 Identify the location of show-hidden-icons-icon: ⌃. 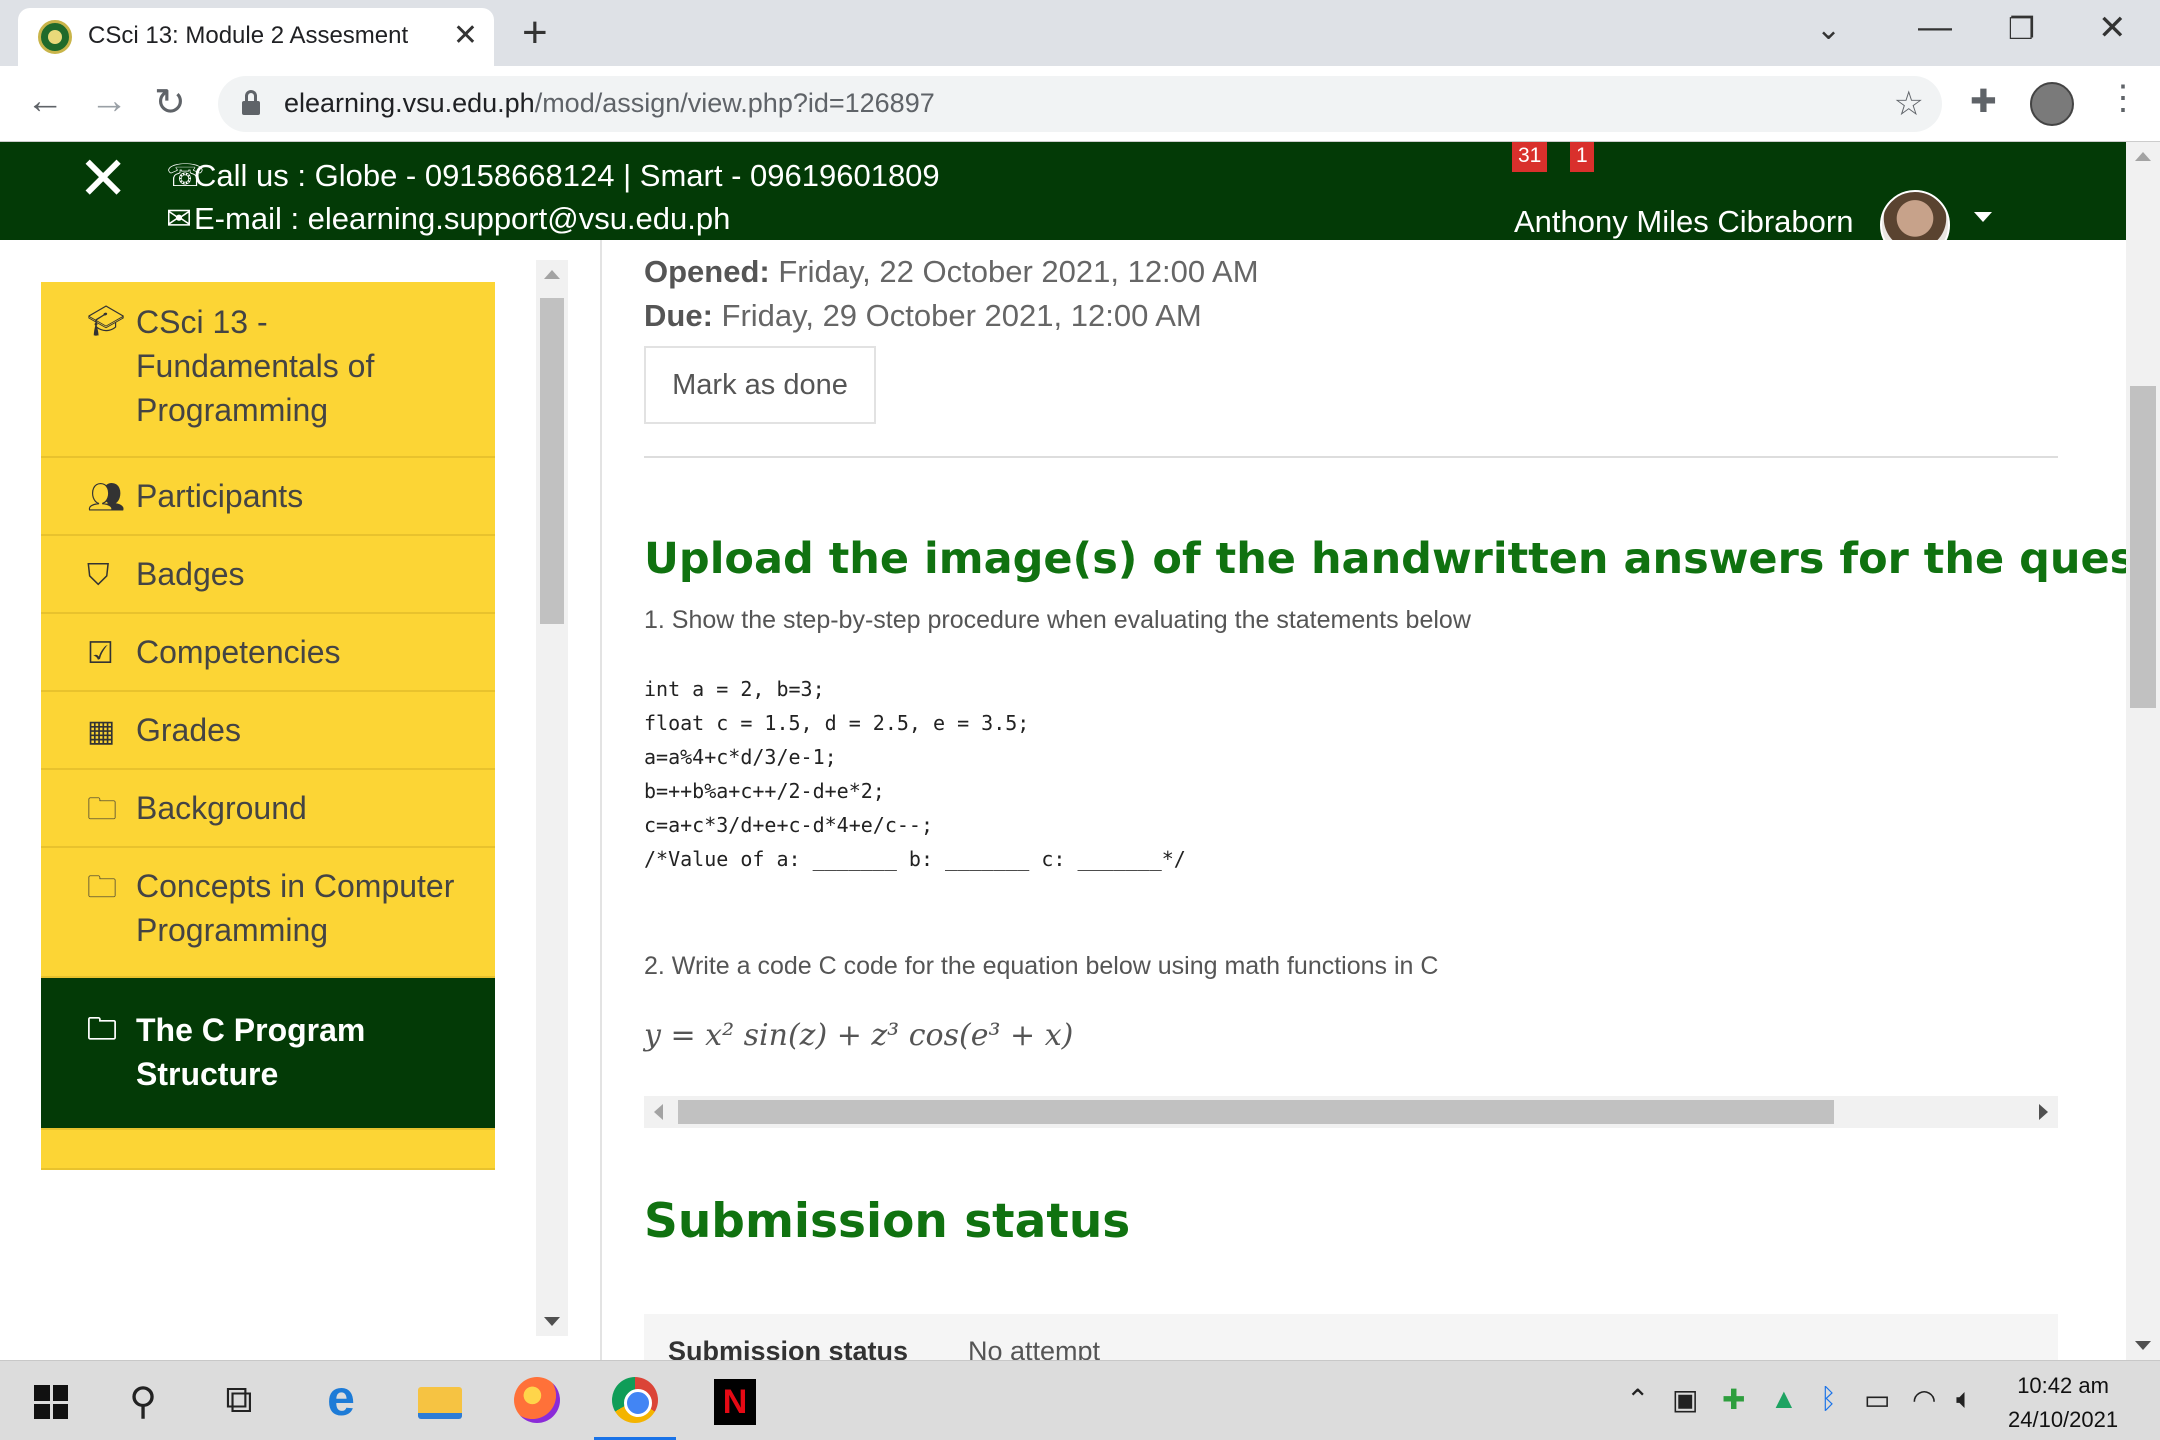
(1637, 1399).